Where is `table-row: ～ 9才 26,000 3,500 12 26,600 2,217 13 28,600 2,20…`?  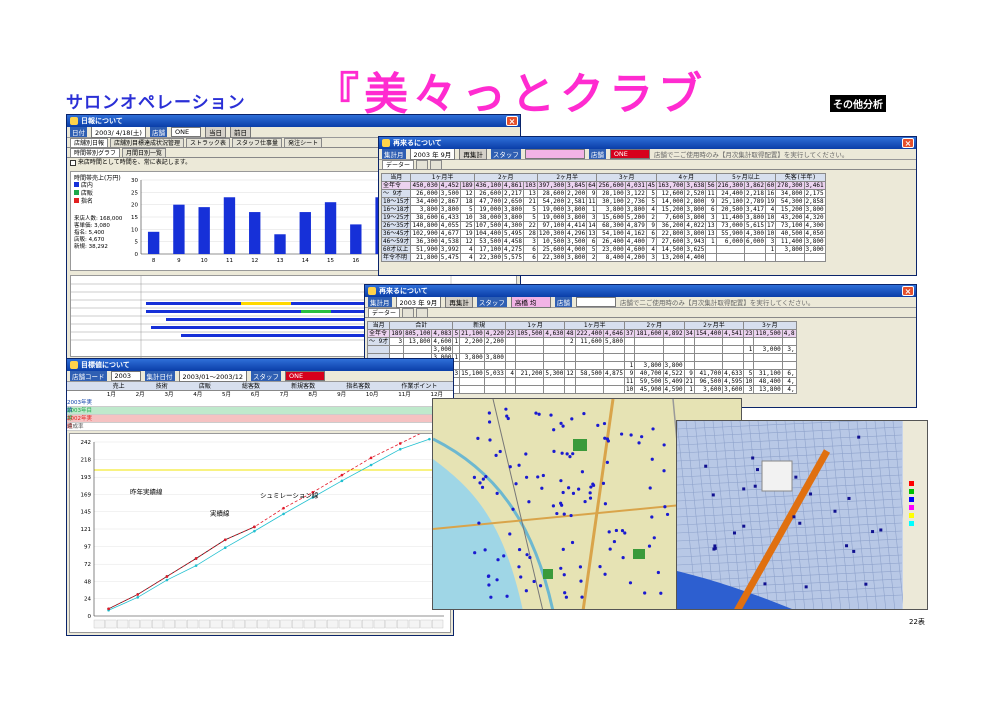
table-row: ～ 9才 26,000 3,500 12 26,600 2,217 13 28,600 2,20… is located at coordinates (603, 193).